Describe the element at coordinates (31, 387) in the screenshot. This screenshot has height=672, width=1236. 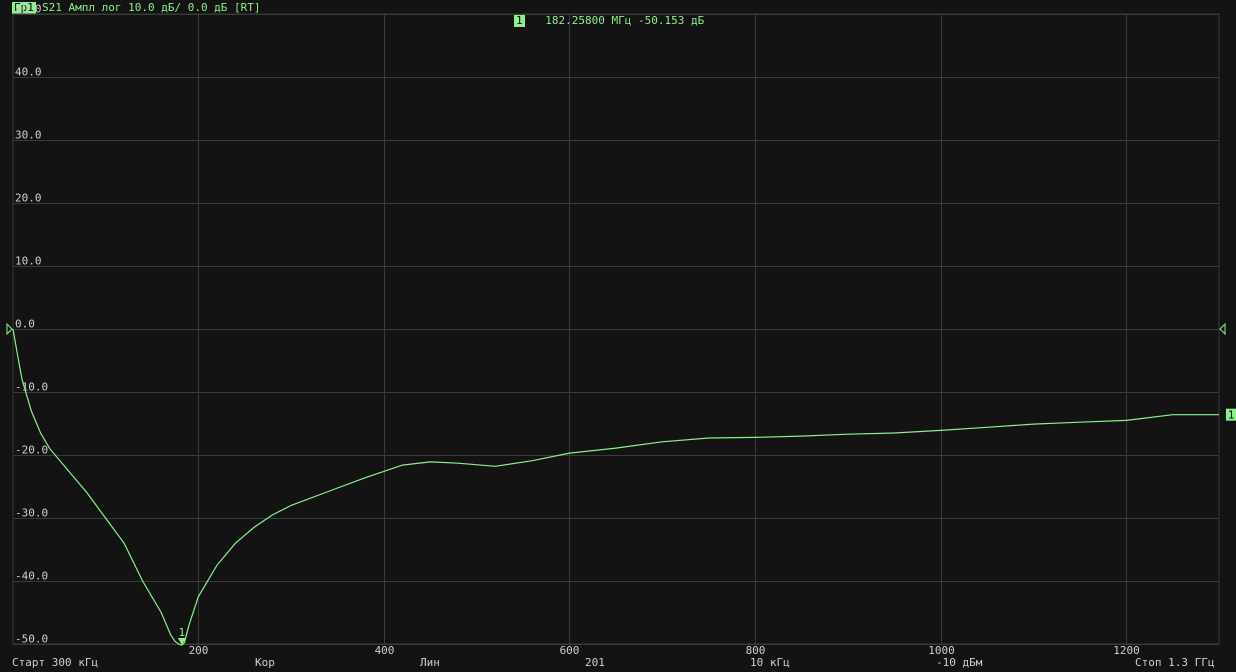
I see `y-tick-label: -10.0` at that location.